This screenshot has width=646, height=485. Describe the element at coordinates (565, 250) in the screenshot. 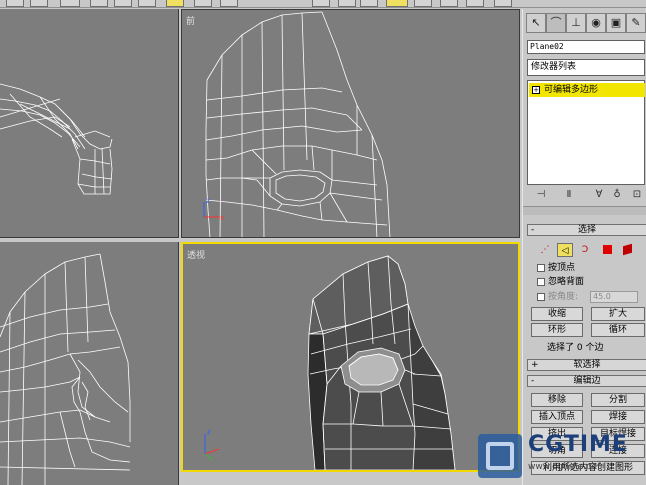

I see `edge-mode-icon: ◁` at that location.